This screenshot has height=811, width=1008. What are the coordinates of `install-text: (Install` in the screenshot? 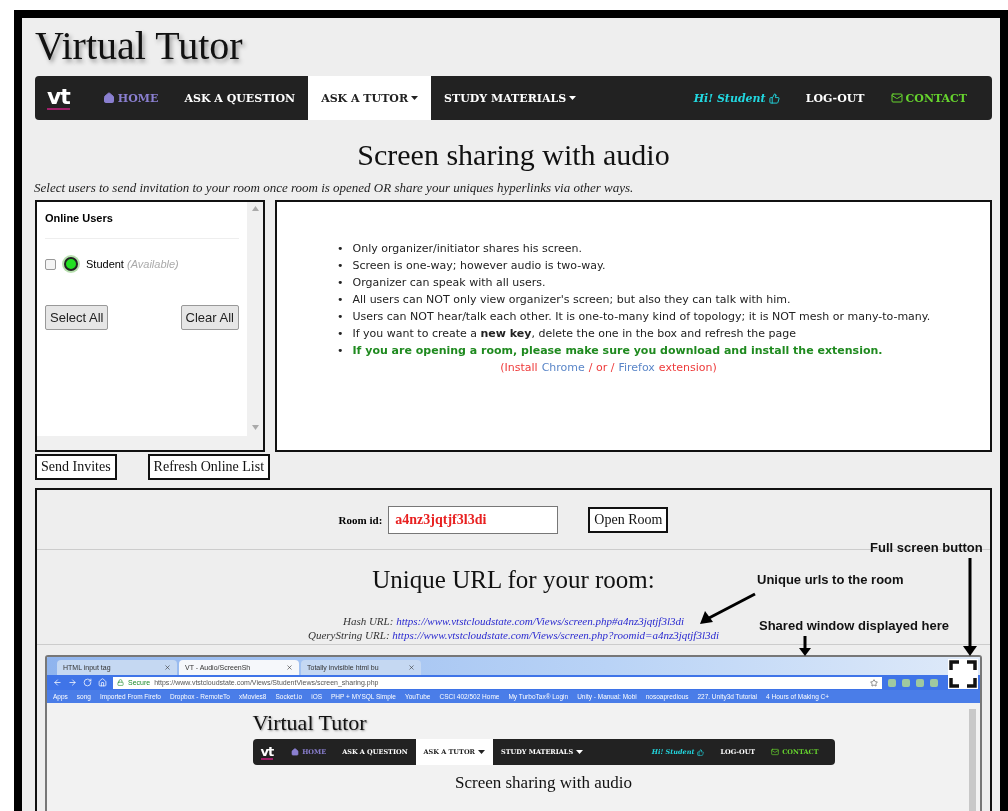 It's located at (519, 368).